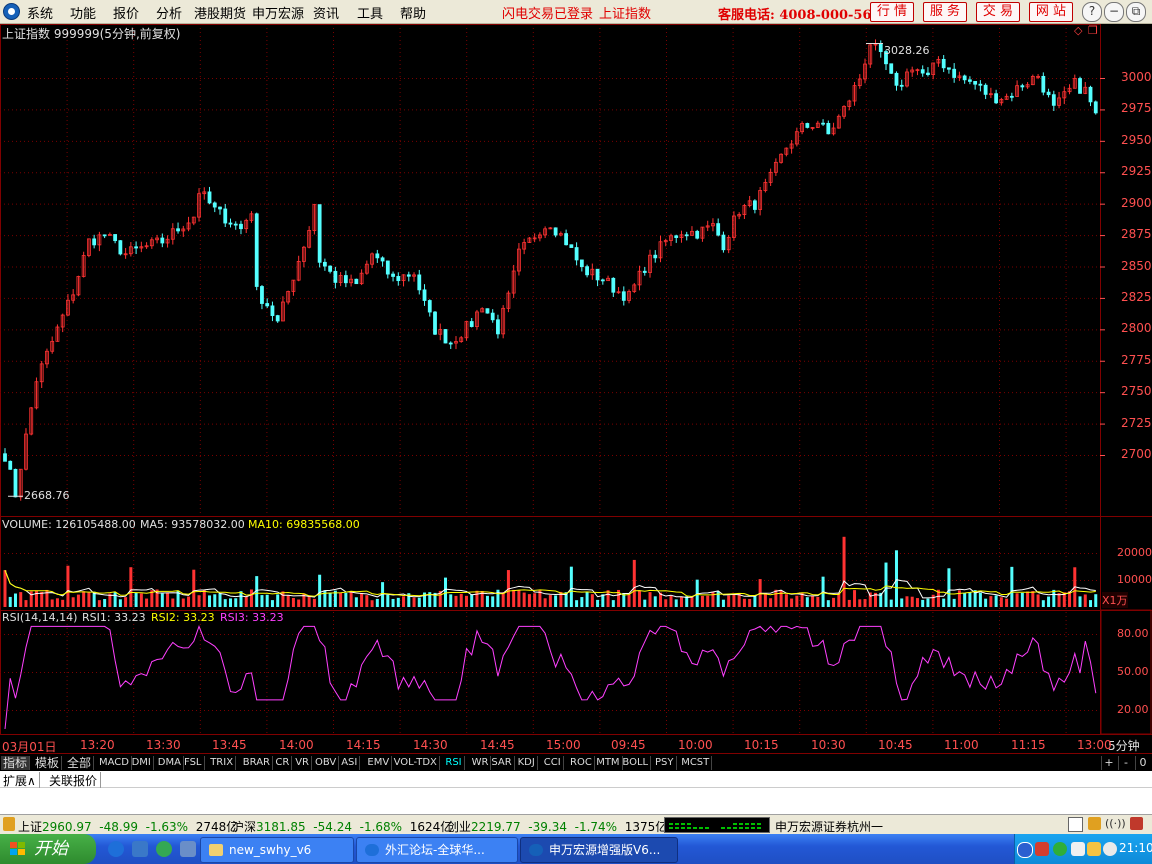  What do you see at coordinates (114, 763) in the screenshot?
I see `indicator-tab: MACD` at bounding box center [114, 763].